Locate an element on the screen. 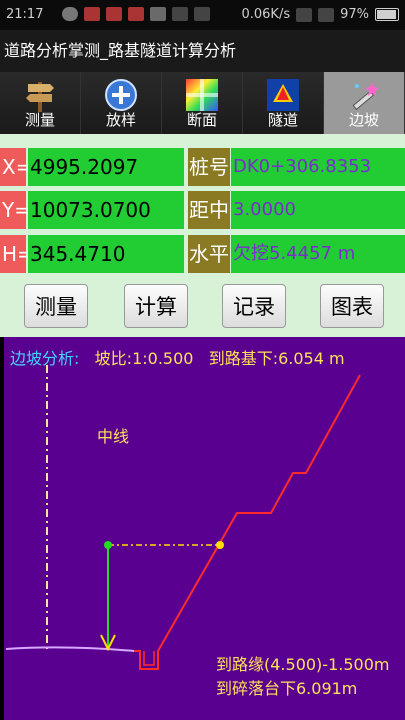 This screenshot has height=720, width=405. chart-button: 图表 is located at coordinates (352, 306).